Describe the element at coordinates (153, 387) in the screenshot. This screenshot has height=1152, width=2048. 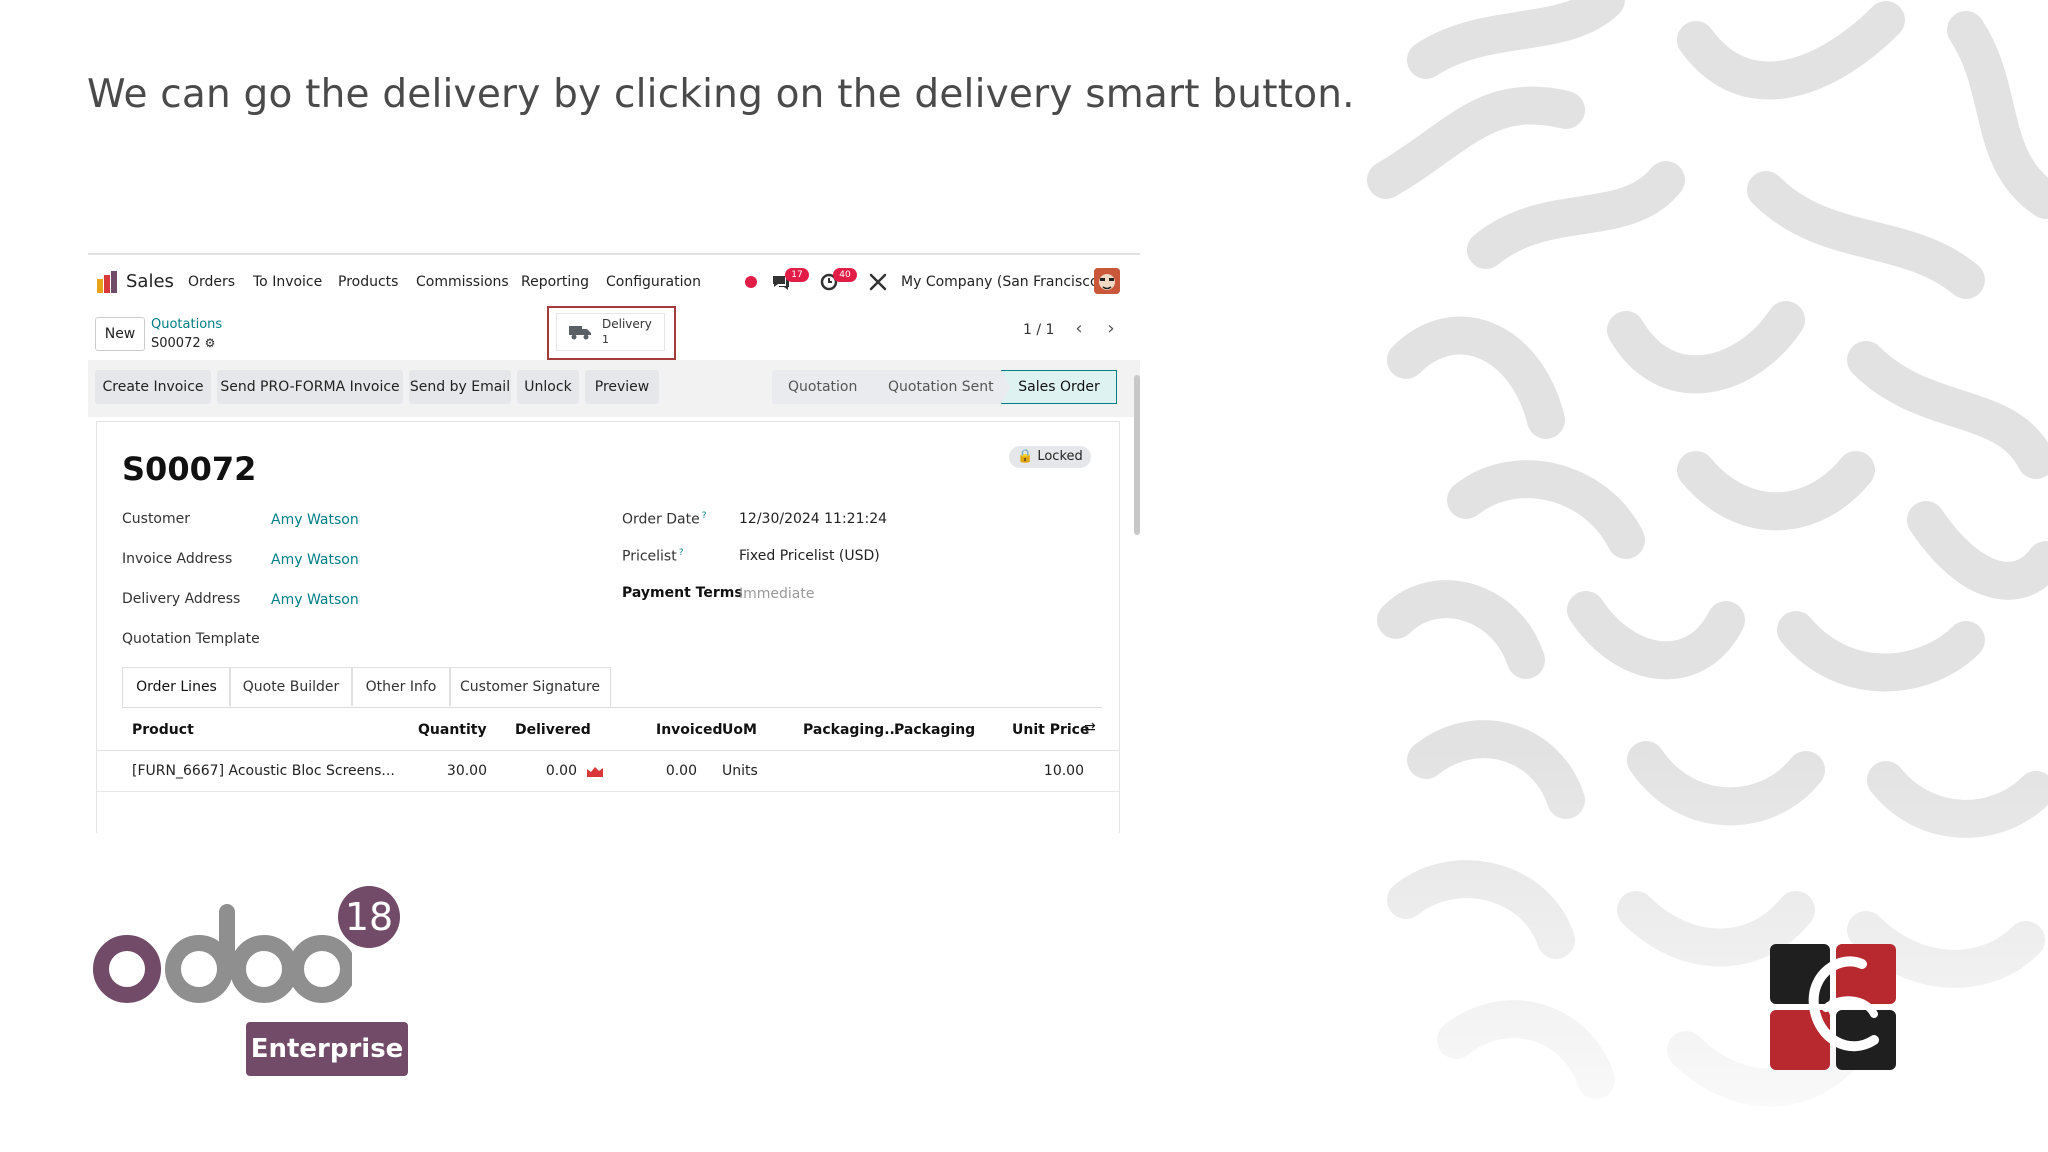
I see `create-invoice-button: Create Invoice` at that location.